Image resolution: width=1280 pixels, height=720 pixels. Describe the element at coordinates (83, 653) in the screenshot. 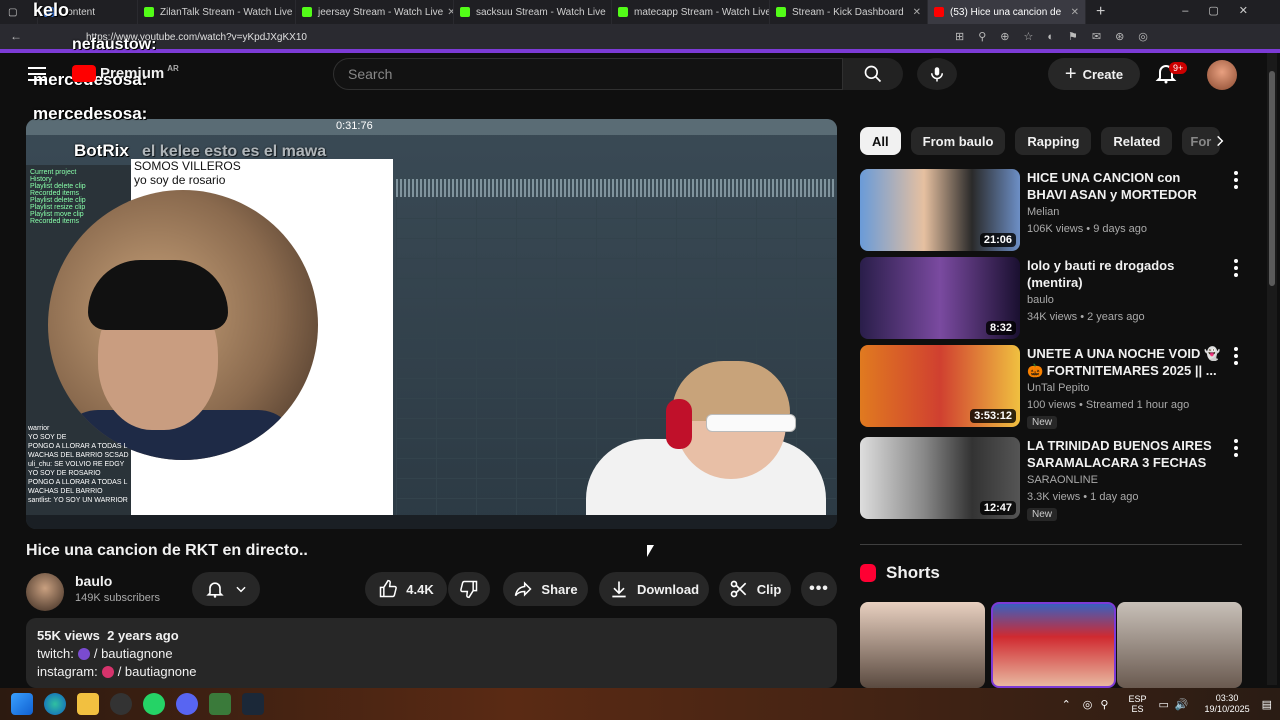

I see `twitch-icon` at that location.